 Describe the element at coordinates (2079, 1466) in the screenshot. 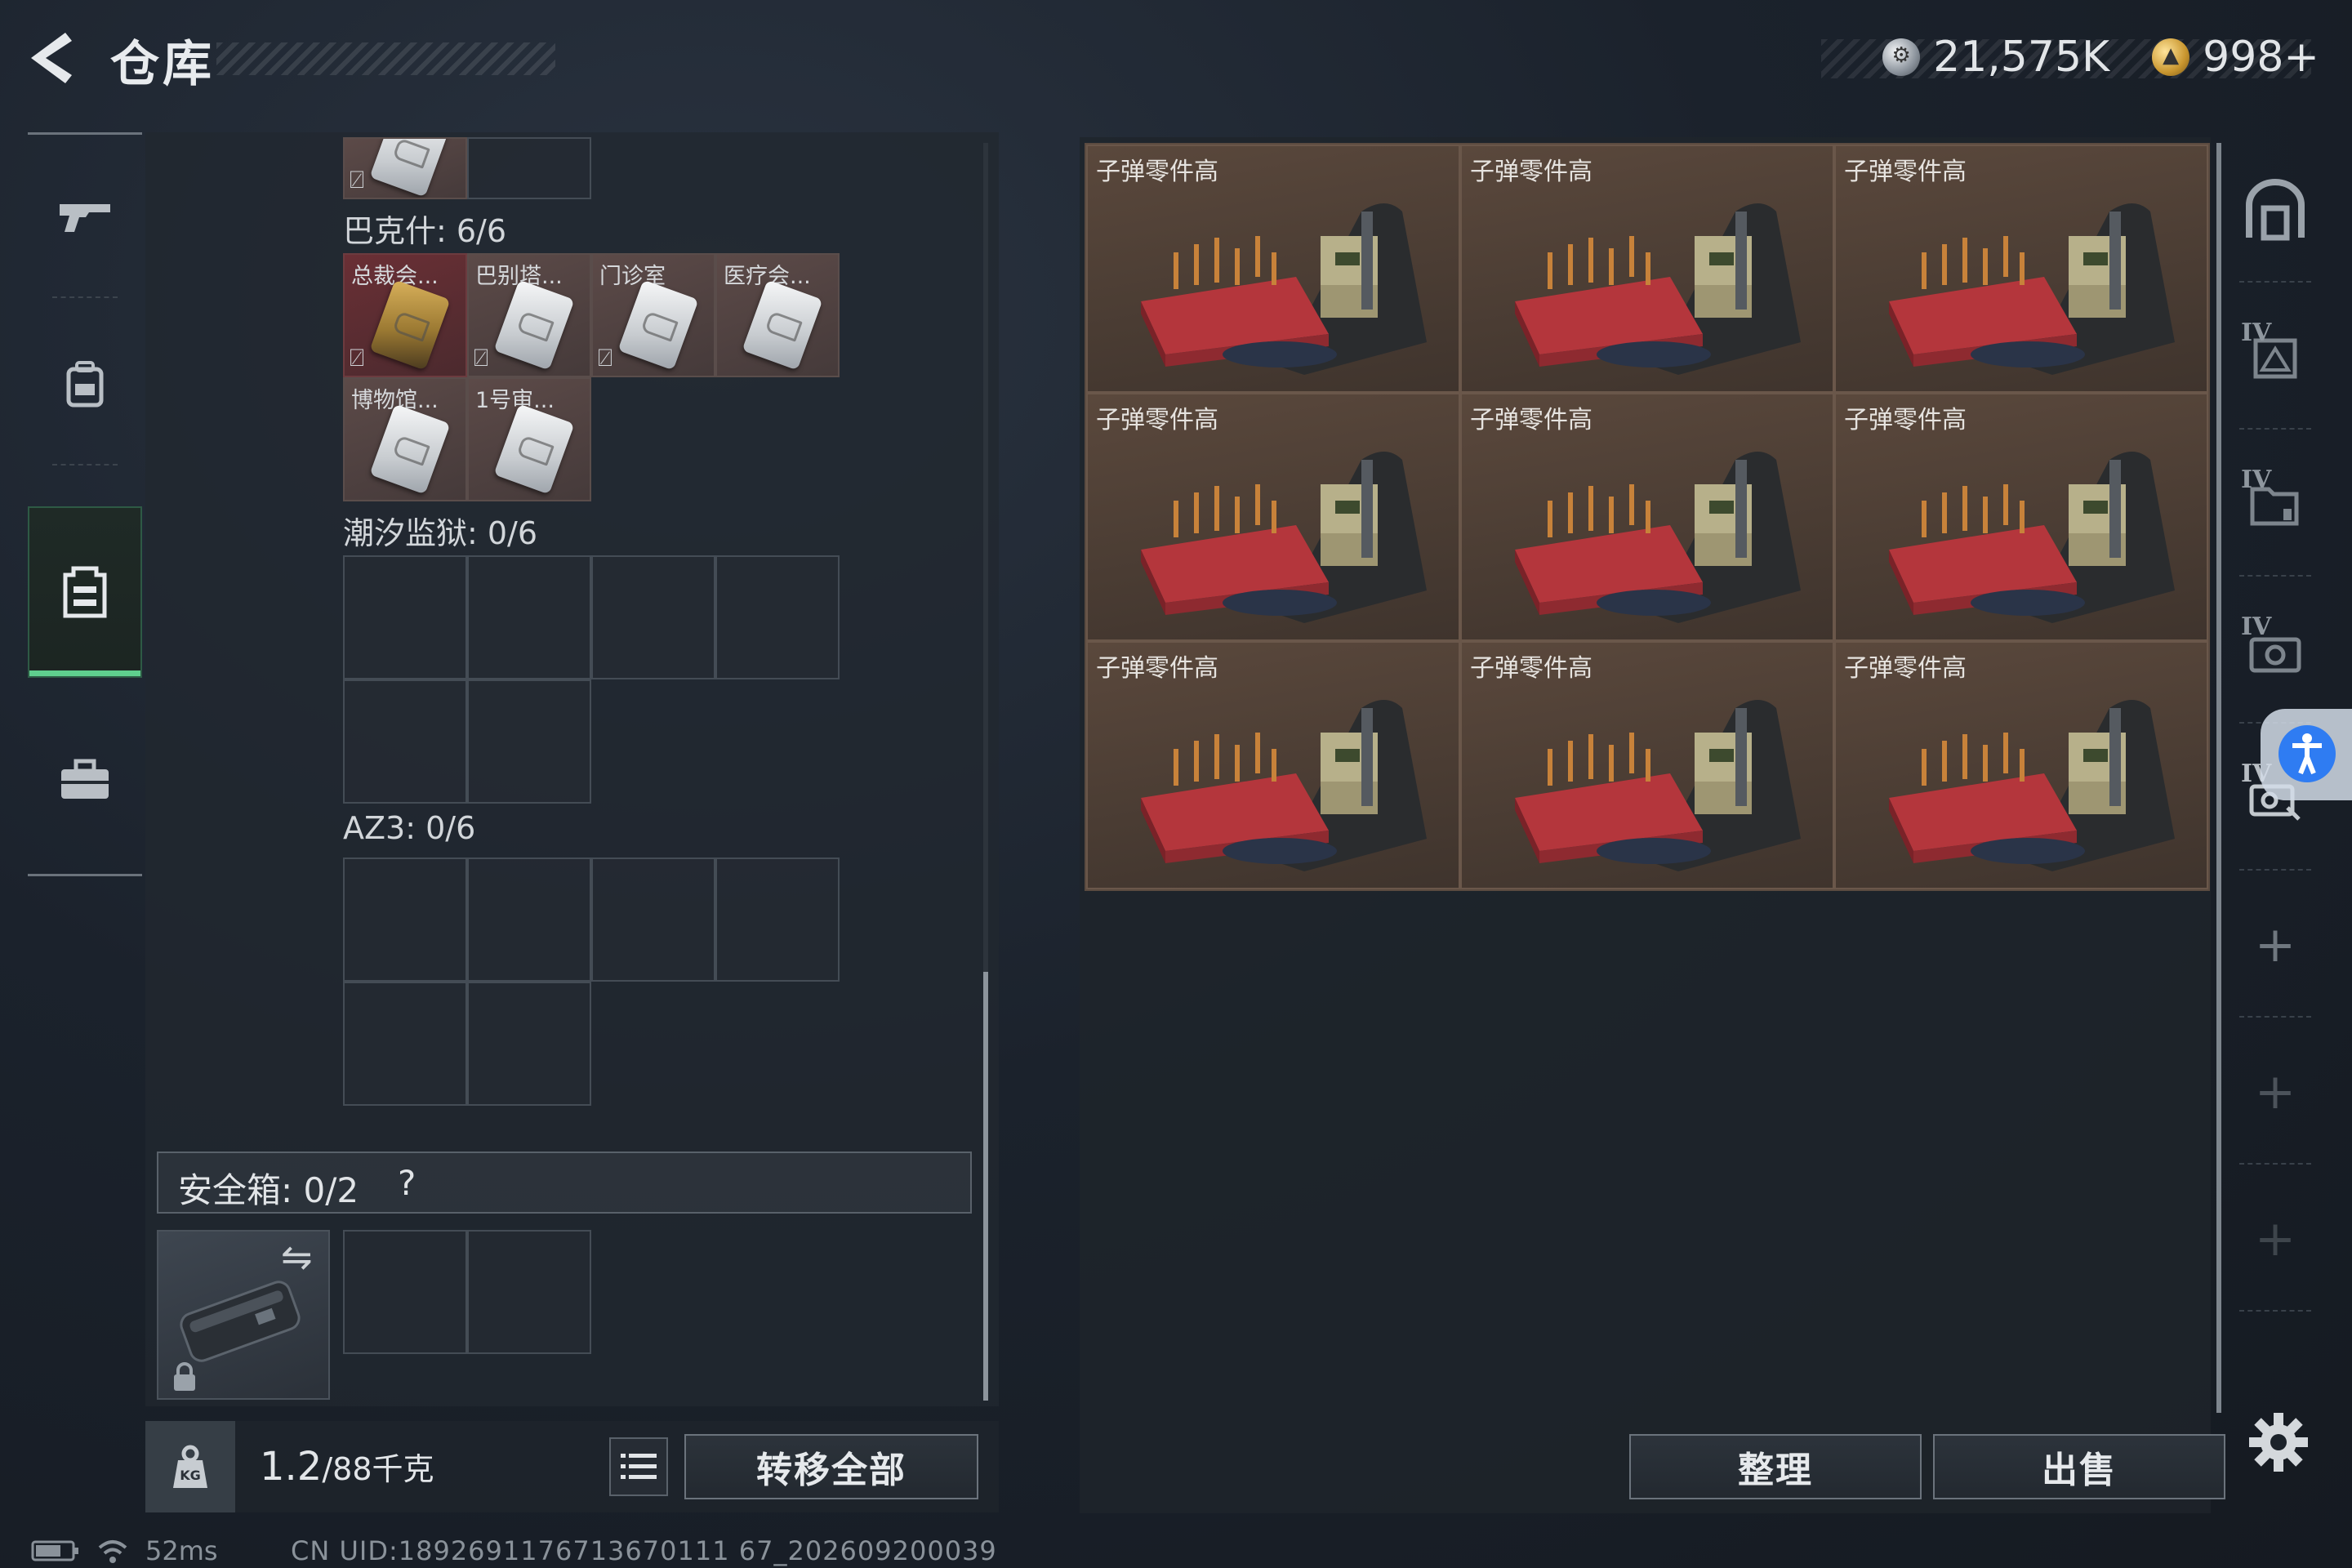

I see `sell-button: 出售` at that location.